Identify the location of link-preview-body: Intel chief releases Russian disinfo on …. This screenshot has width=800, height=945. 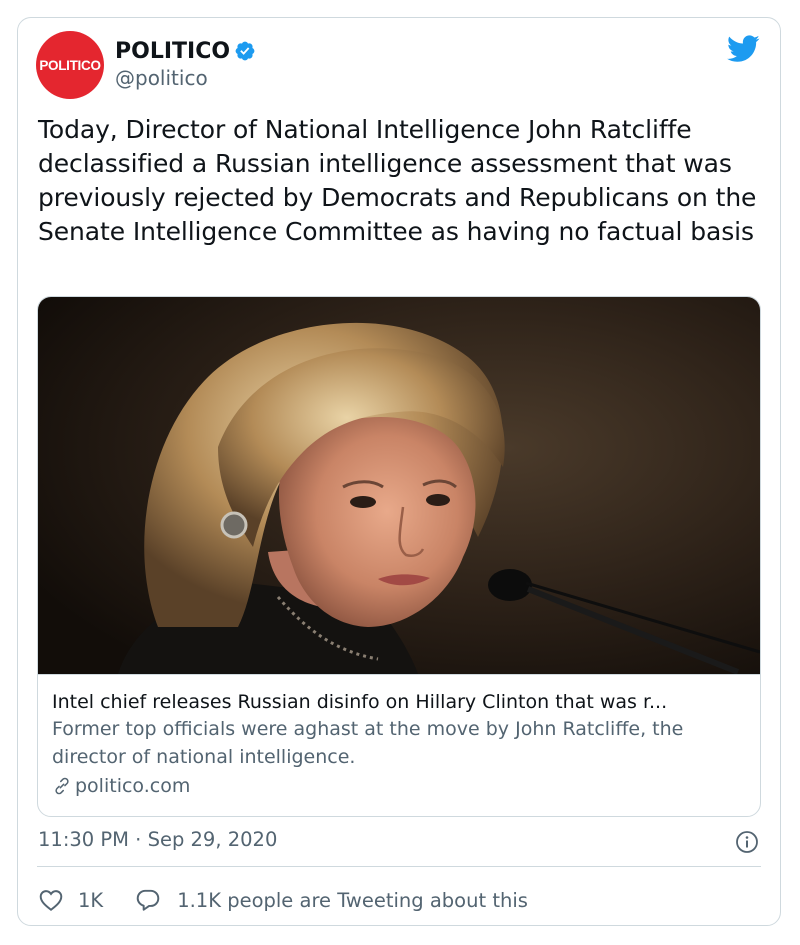
(399, 745).